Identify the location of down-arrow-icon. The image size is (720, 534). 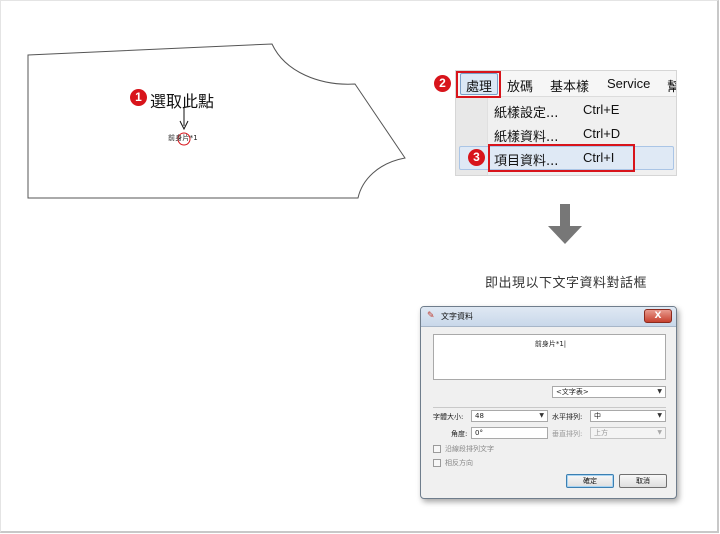
(565, 224).